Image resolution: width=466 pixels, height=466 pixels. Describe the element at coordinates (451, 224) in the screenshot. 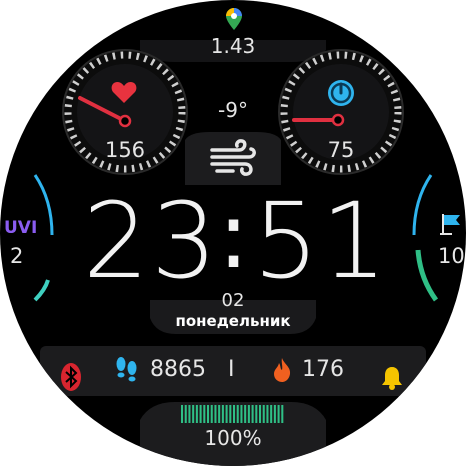

I see `flag-icon` at that location.